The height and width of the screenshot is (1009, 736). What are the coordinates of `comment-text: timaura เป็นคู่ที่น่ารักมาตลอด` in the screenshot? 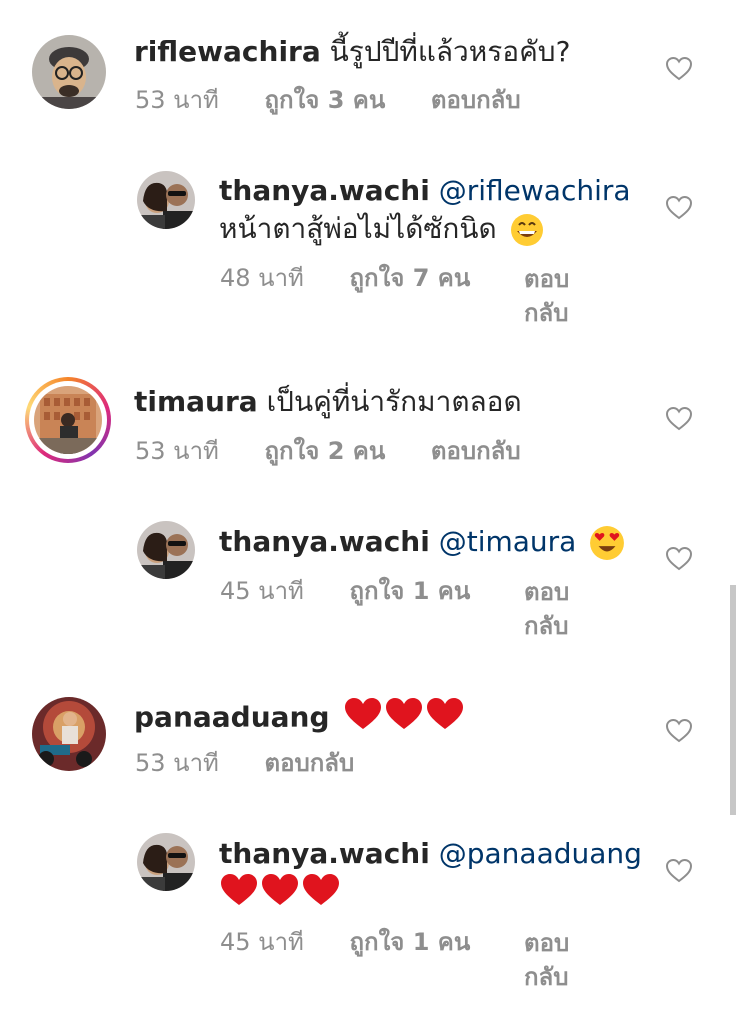 It's located at (328, 402).